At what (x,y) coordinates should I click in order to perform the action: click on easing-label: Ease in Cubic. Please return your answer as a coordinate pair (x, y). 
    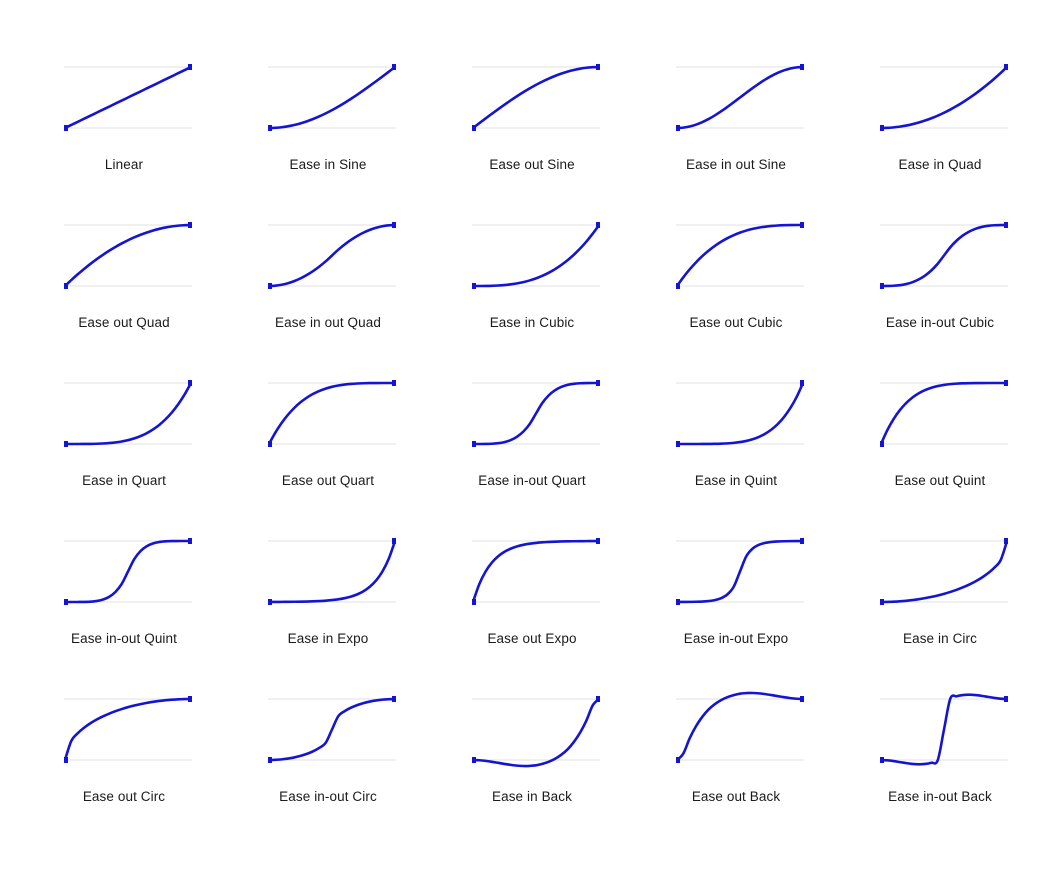
    Looking at the image, I should click on (532, 322).